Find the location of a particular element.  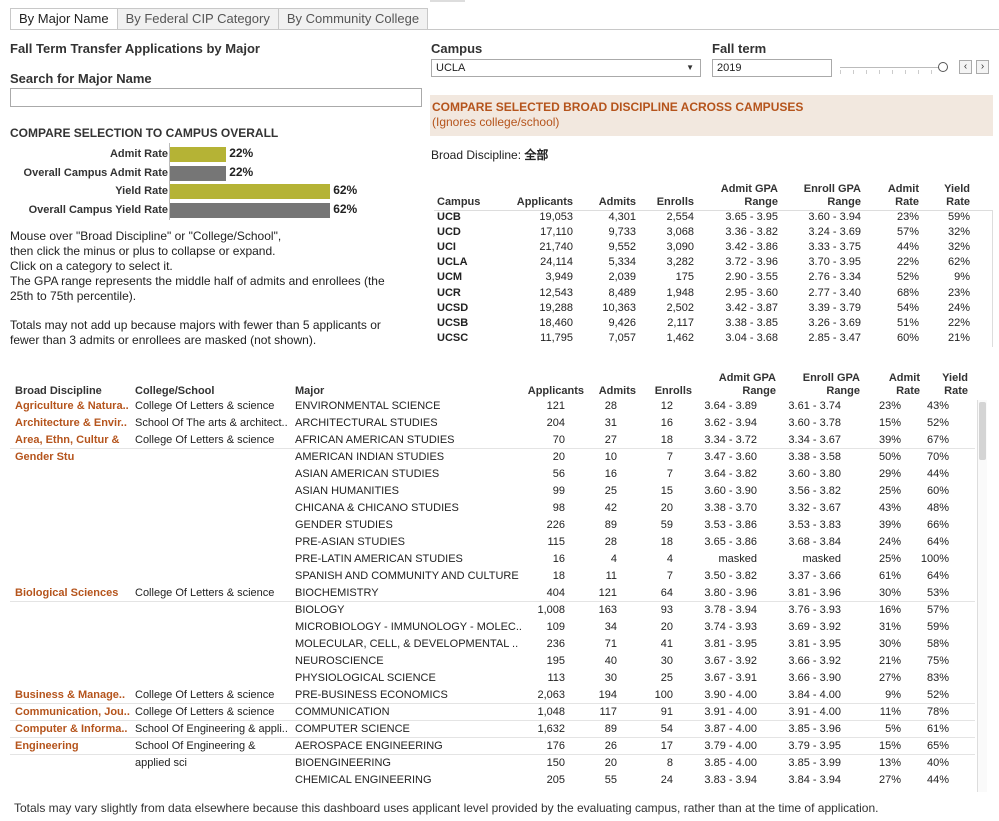

yield-rate-cell: 59% is located at coordinates (937, 627).